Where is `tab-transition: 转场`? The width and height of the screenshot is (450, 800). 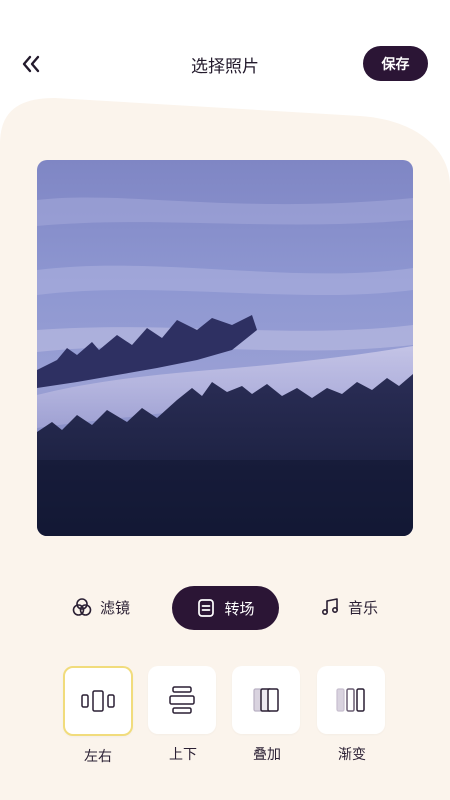 tab-transition: 转场 is located at coordinates (225, 608).